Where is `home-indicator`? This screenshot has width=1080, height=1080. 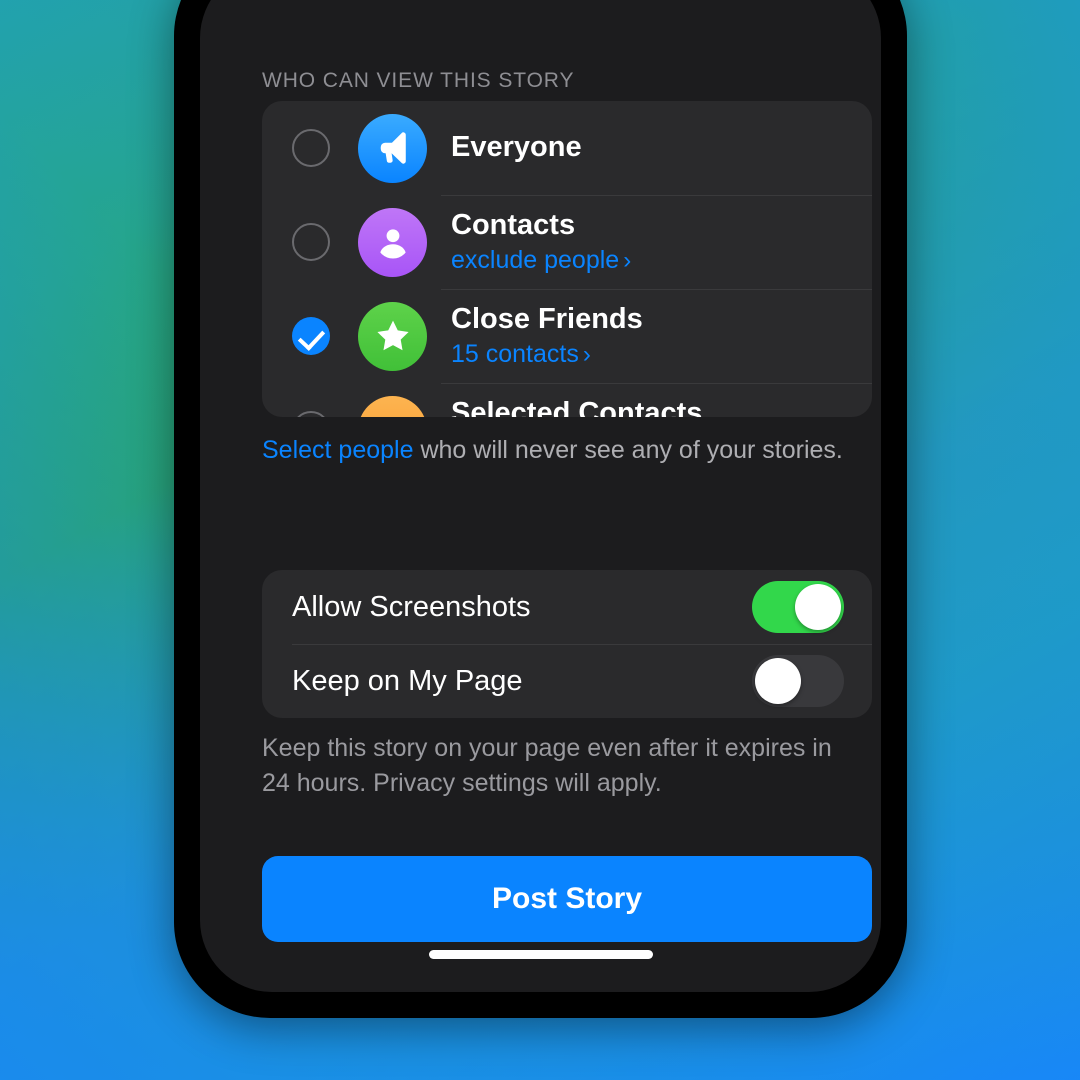
home-indicator is located at coordinates (540, 954).